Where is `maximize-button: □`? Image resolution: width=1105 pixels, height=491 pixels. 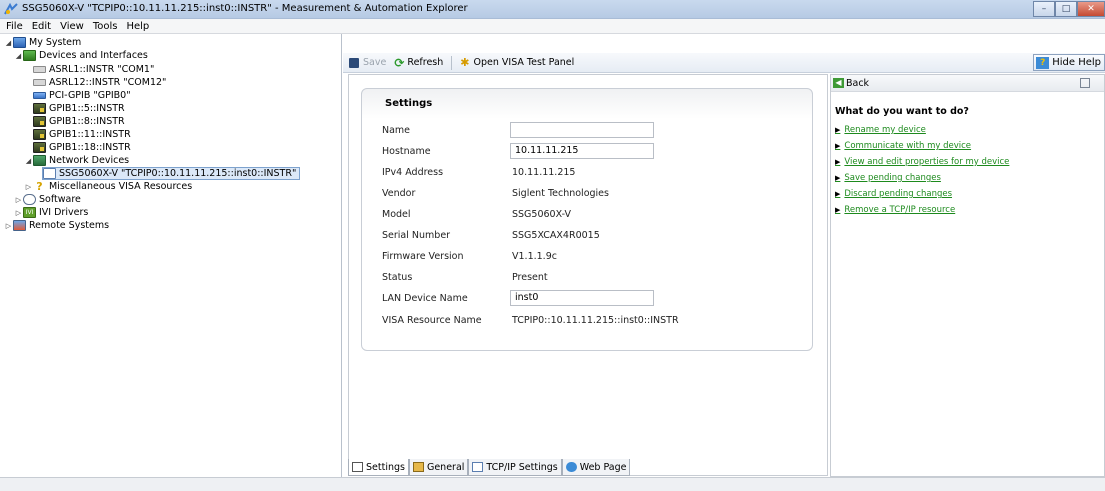 maximize-button: □ is located at coordinates (1066, 9).